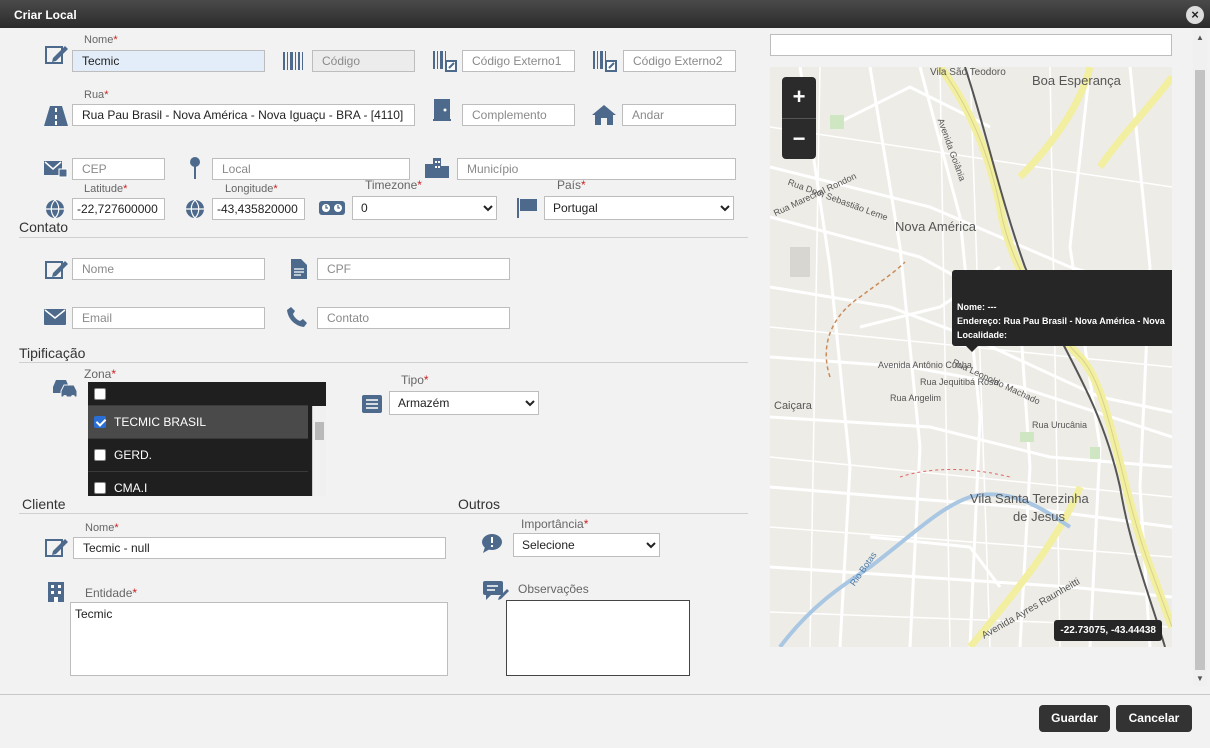 Image resolution: width=1210 pixels, height=748 pixels. What do you see at coordinates (1154, 718) in the screenshot?
I see `cancelar-button: Cancelar` at bounding box center [1154, 718].